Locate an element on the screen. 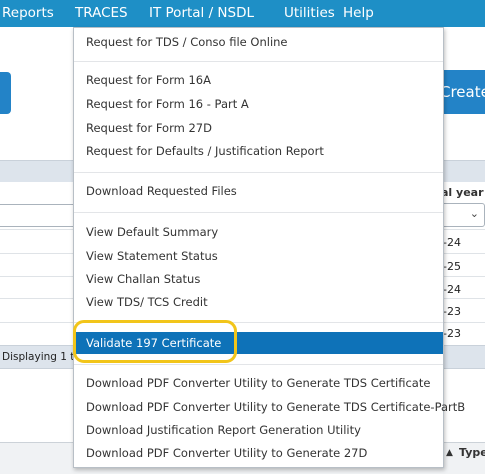 The width and height of the screenshot is (485, 474). pagination-info: Displaying 1 to is located at coordinates (41, 357).